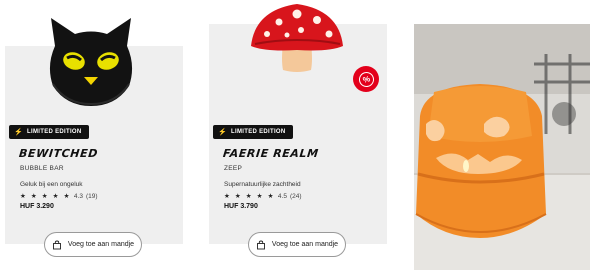  What do you see at coordinates (295, 196) in the screenshot?
I see `review-count: (24)` at bounding box center [295, 196].